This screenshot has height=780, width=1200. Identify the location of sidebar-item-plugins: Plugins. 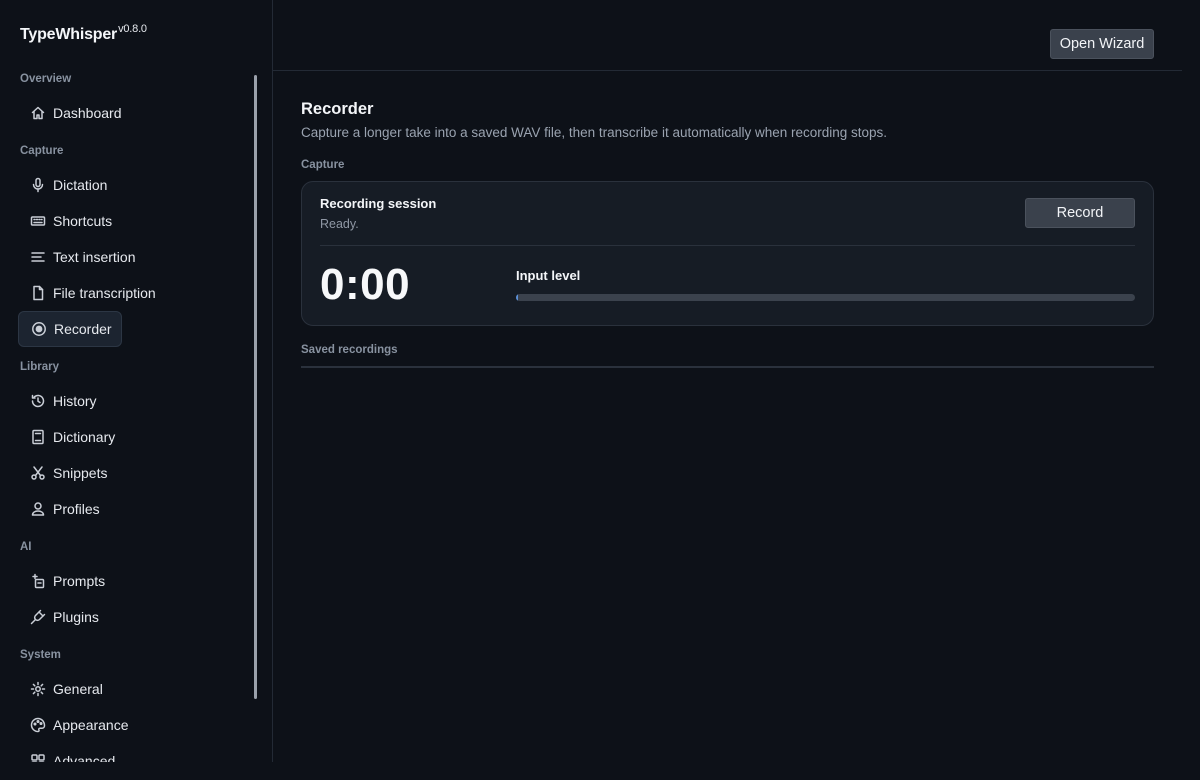
(70, 617).